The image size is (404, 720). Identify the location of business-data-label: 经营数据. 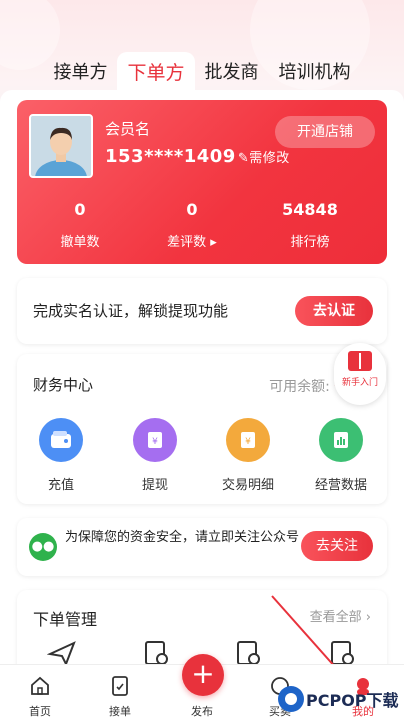
(340, 485).